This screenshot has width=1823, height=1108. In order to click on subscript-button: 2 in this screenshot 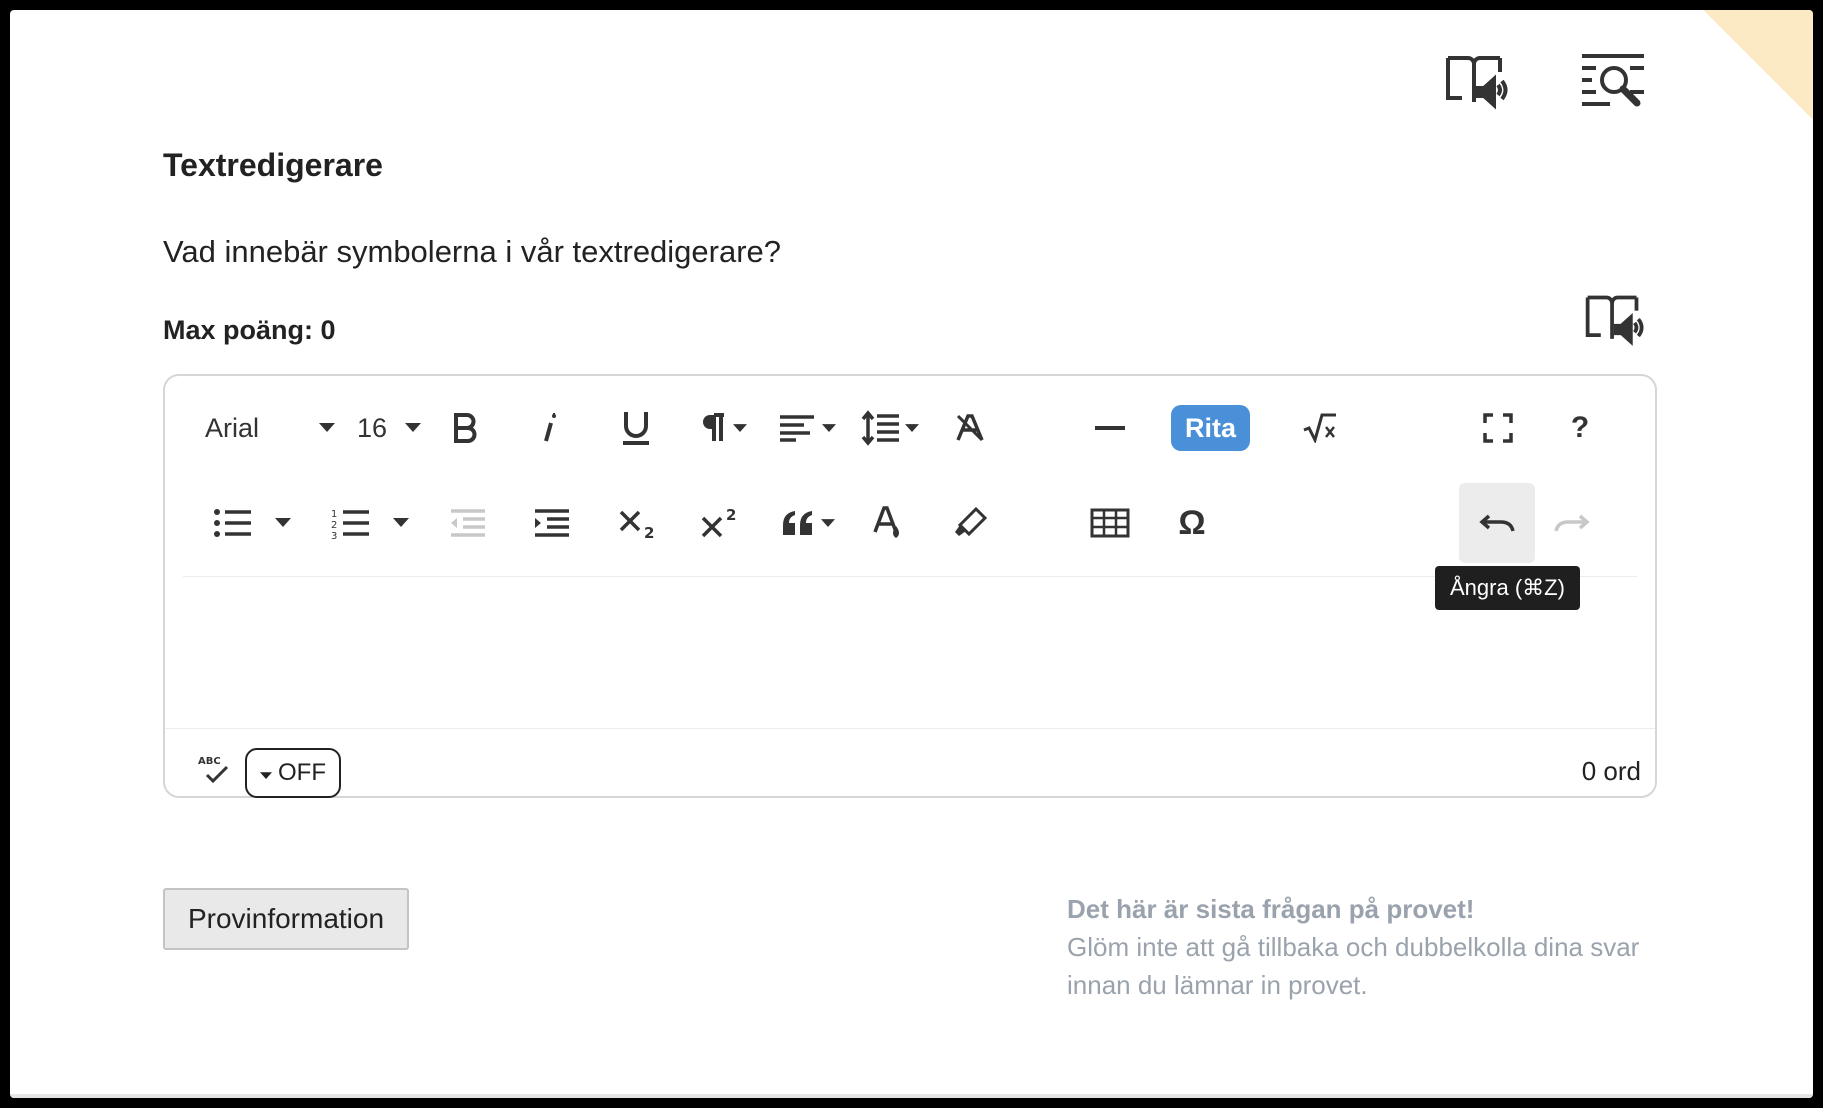, I will do `click(638, 523)`.